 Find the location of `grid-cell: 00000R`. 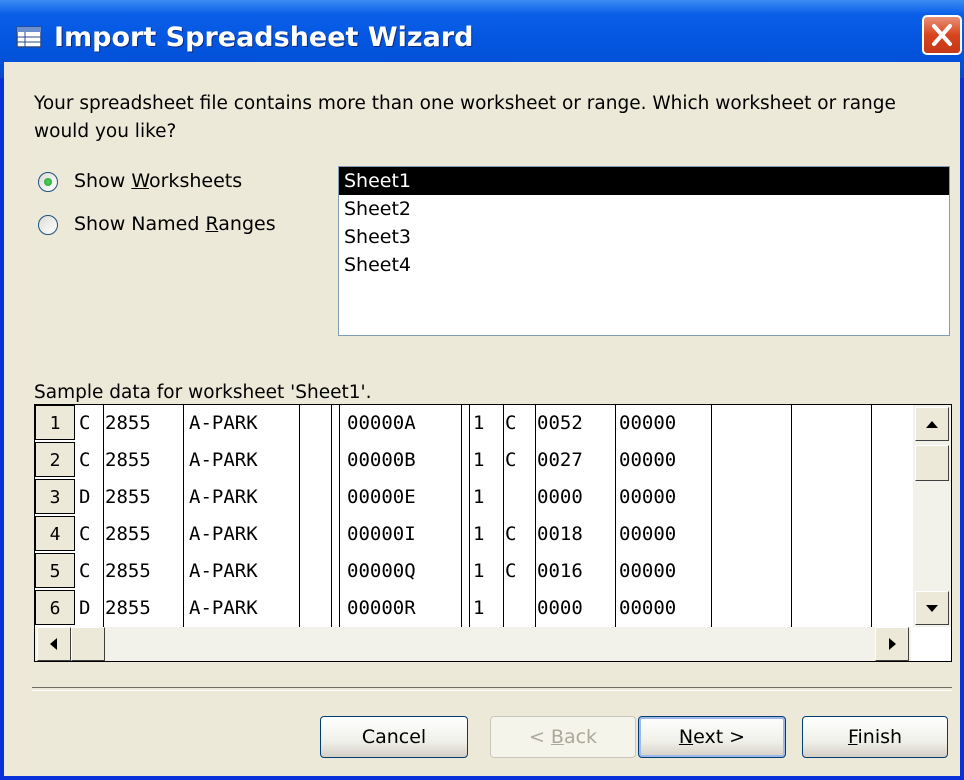

grid-cell: 00000R is located at coordinates (381, 608).